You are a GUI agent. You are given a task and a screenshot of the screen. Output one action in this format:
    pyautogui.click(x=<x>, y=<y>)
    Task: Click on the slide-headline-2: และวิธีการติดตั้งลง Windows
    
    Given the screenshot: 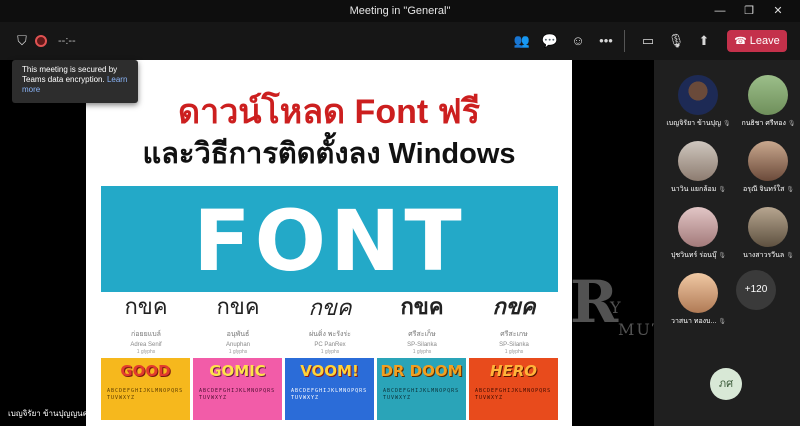 What is the action you would take?
    pyautogui.click(x=329, y=154)
    